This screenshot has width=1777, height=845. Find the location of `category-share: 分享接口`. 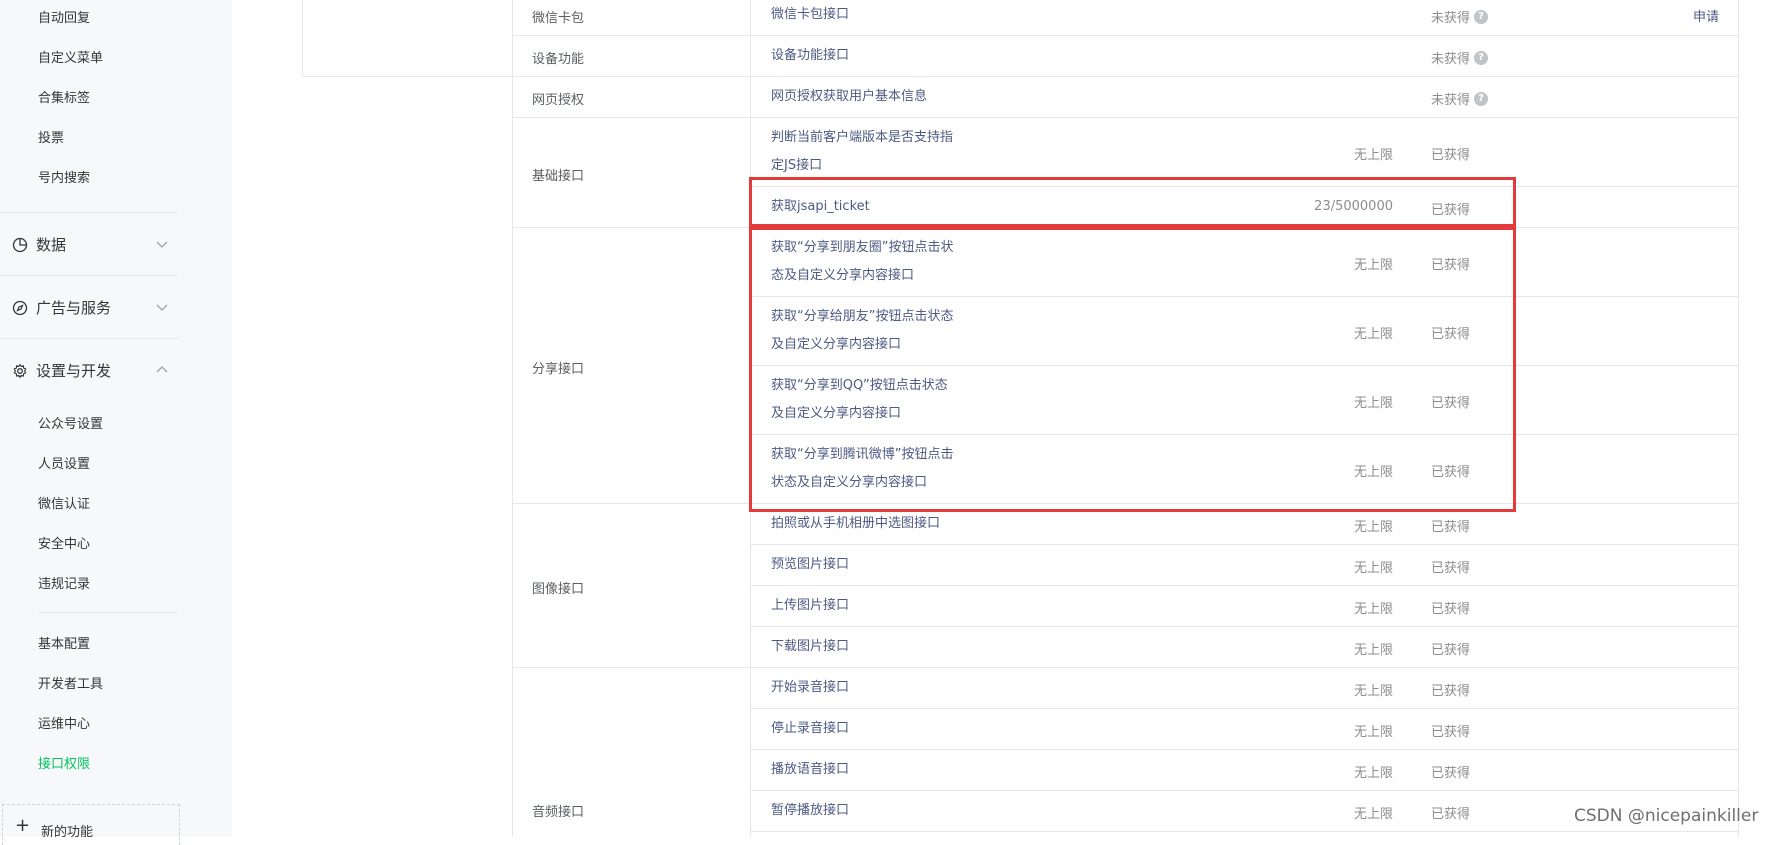

category-share: 分享接口 is located at coordinates (558, 369).